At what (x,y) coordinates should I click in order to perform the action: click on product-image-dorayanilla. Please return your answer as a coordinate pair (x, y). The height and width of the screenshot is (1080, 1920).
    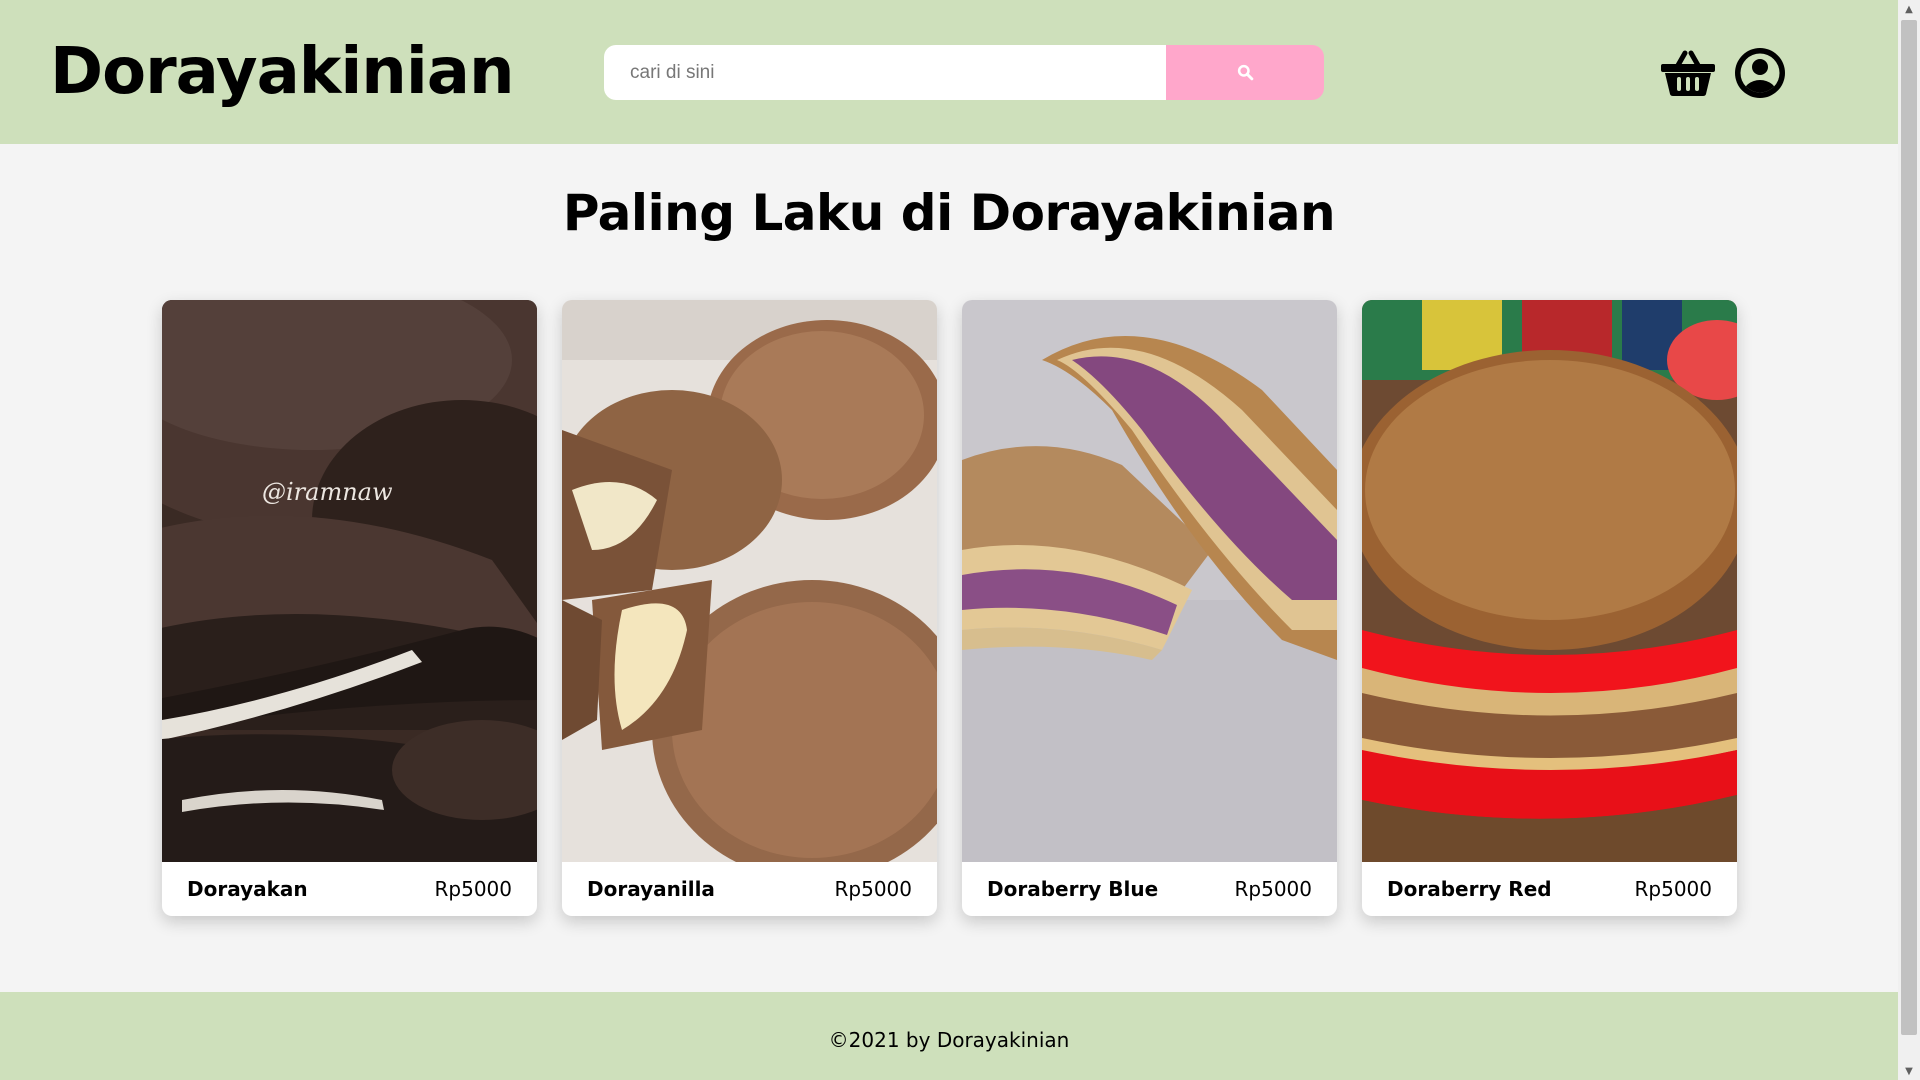
    Looking at the image, I should click on (749, 581).